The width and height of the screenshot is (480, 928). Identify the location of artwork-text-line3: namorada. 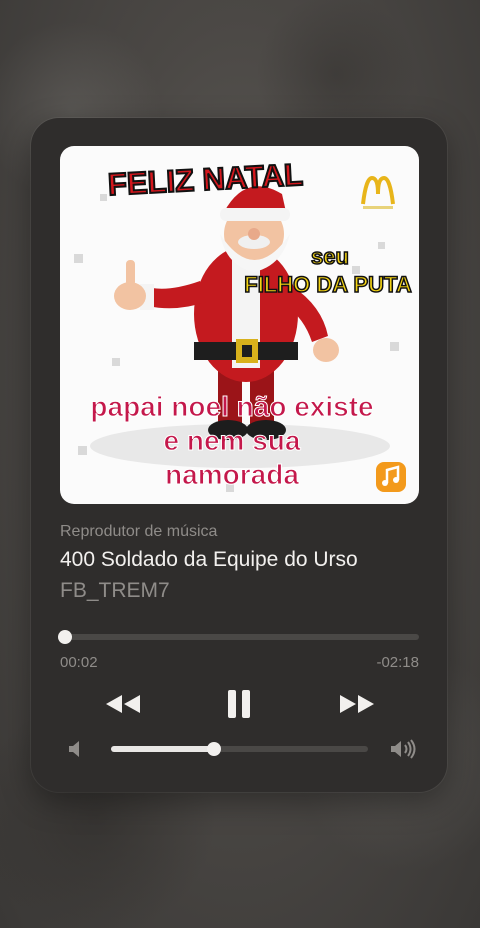
(232, 474).